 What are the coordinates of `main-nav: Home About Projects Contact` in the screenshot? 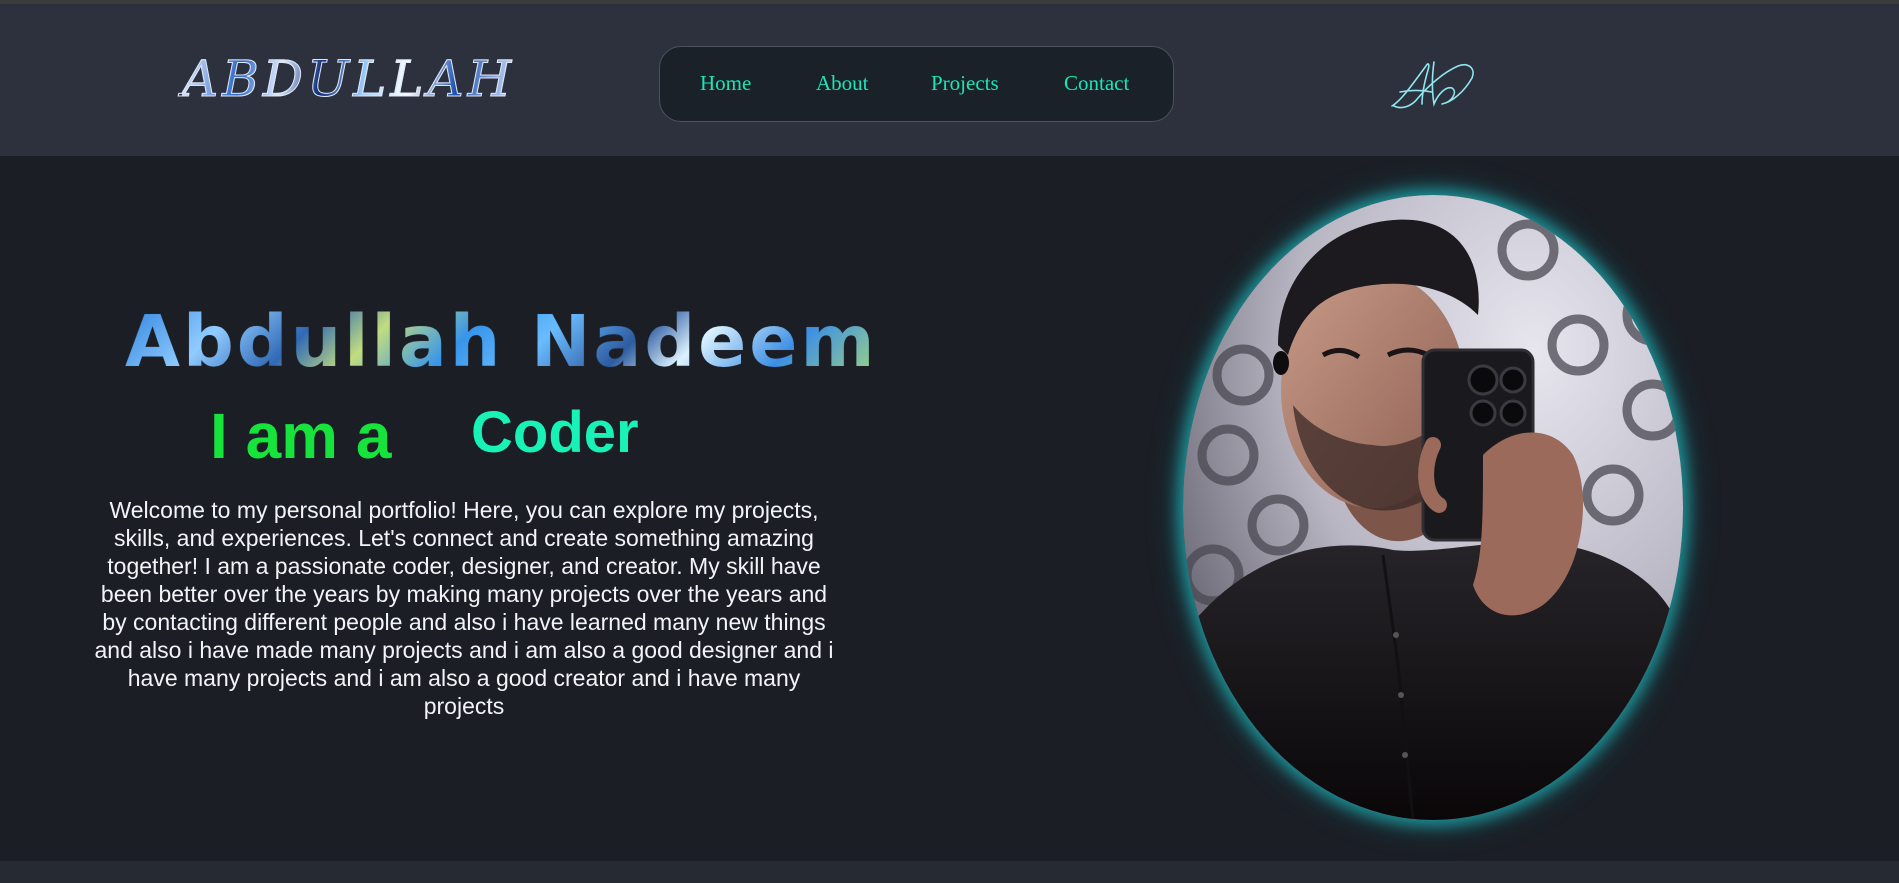 It's located at (916, 84).